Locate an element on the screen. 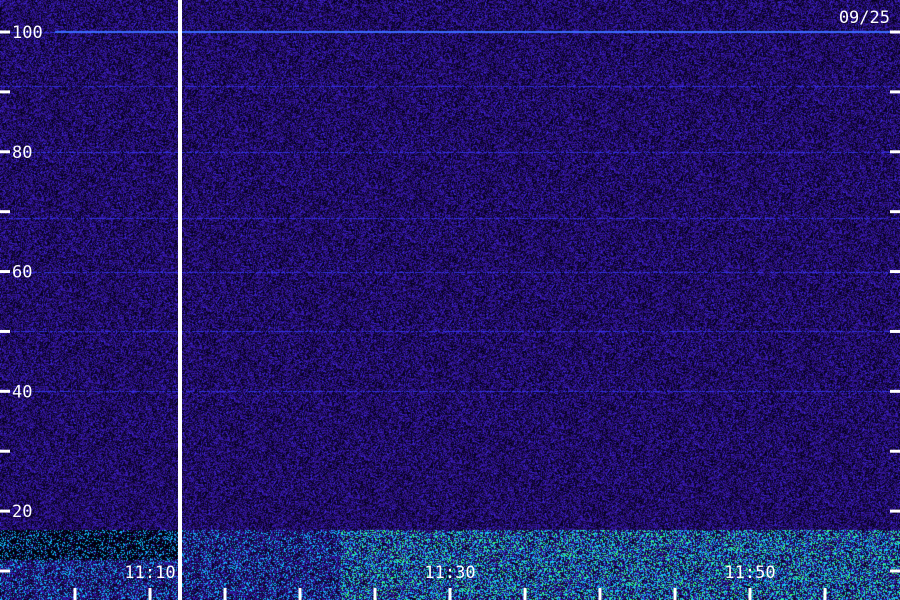  y-tick-label: 80 is located at coordinates (22, 153).